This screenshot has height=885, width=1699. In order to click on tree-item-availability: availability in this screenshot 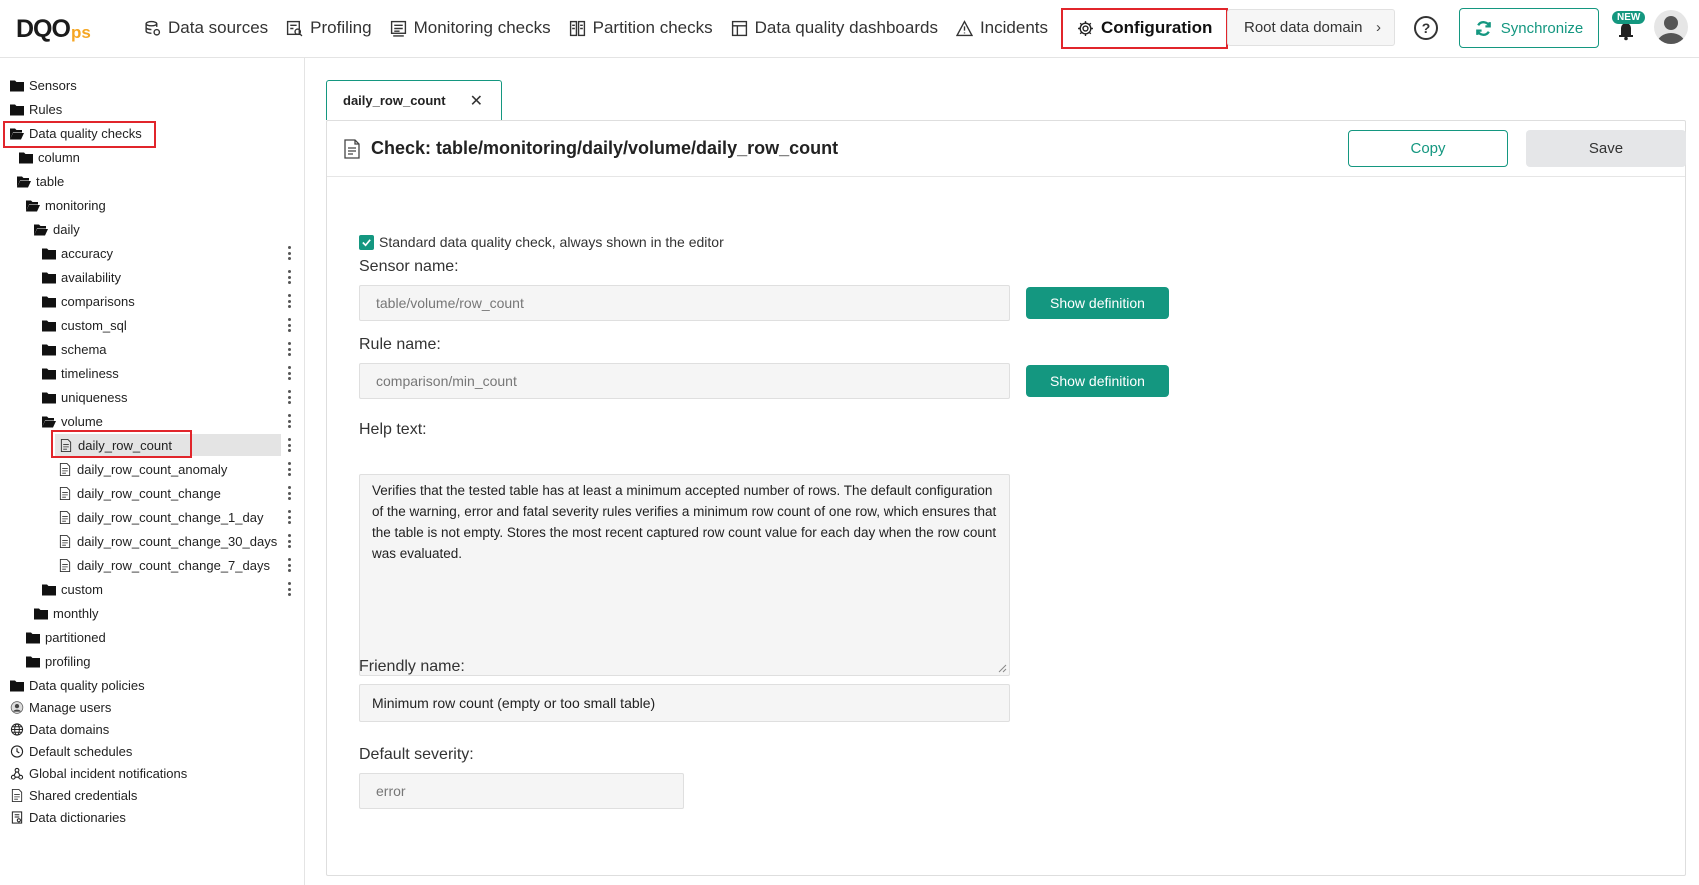, I will do `click(81, 277)`.